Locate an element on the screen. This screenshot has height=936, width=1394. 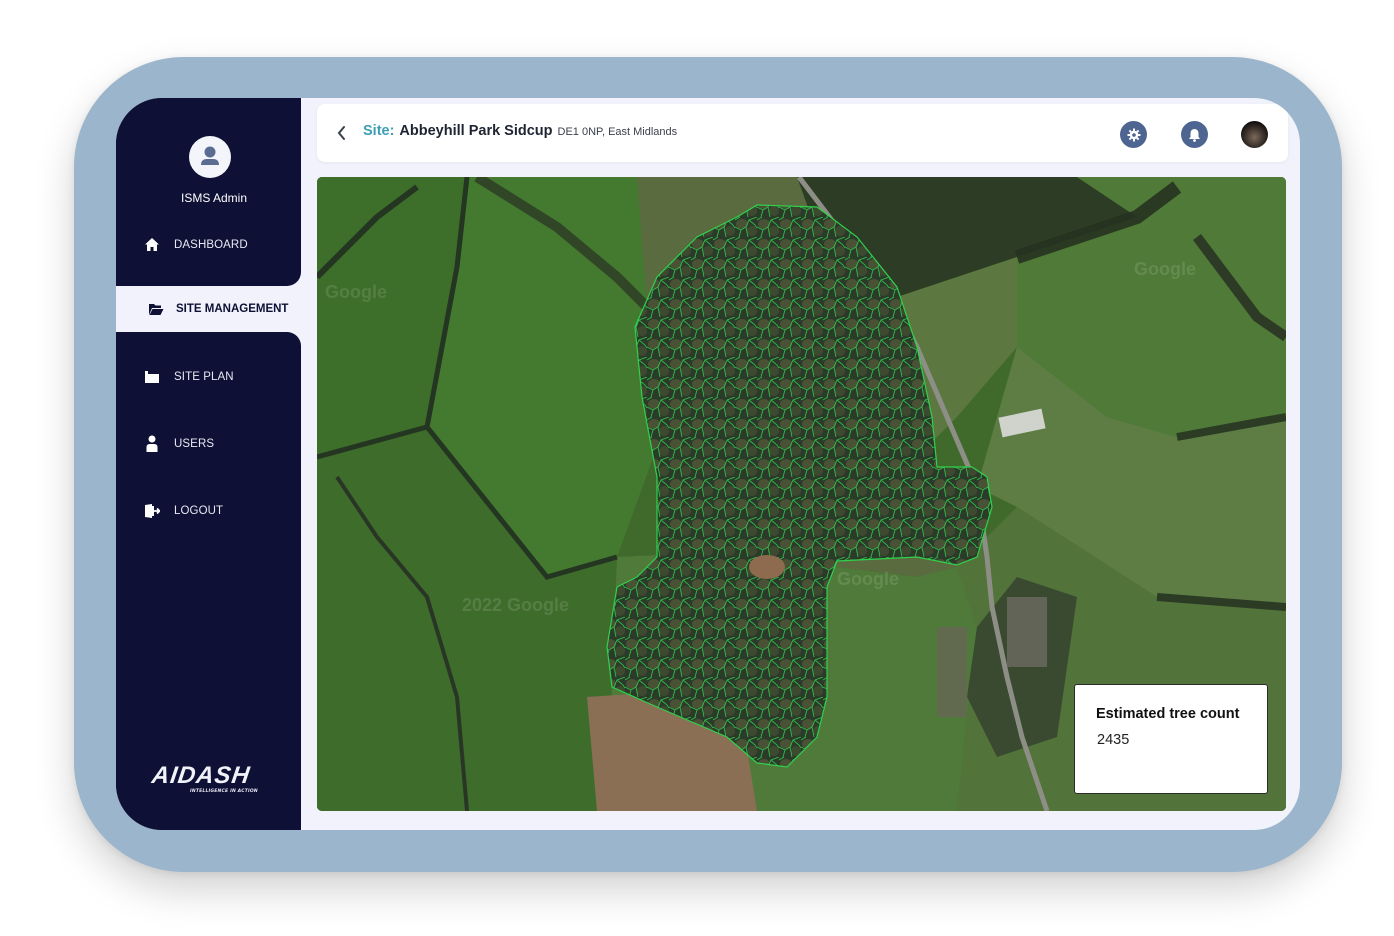
folder-open-icon is located at coordinates (156, 309).